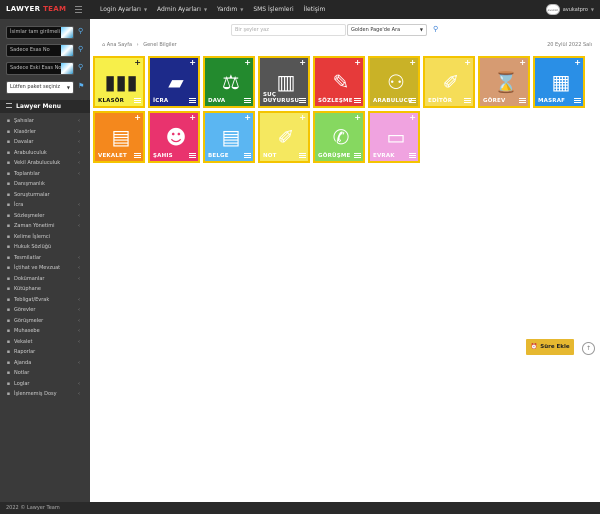  Describe the element at coordinates (45, 247) in the screenshot. I see `sidebar-item-12: ▪ Hukuk Sözlüğü` at that location.